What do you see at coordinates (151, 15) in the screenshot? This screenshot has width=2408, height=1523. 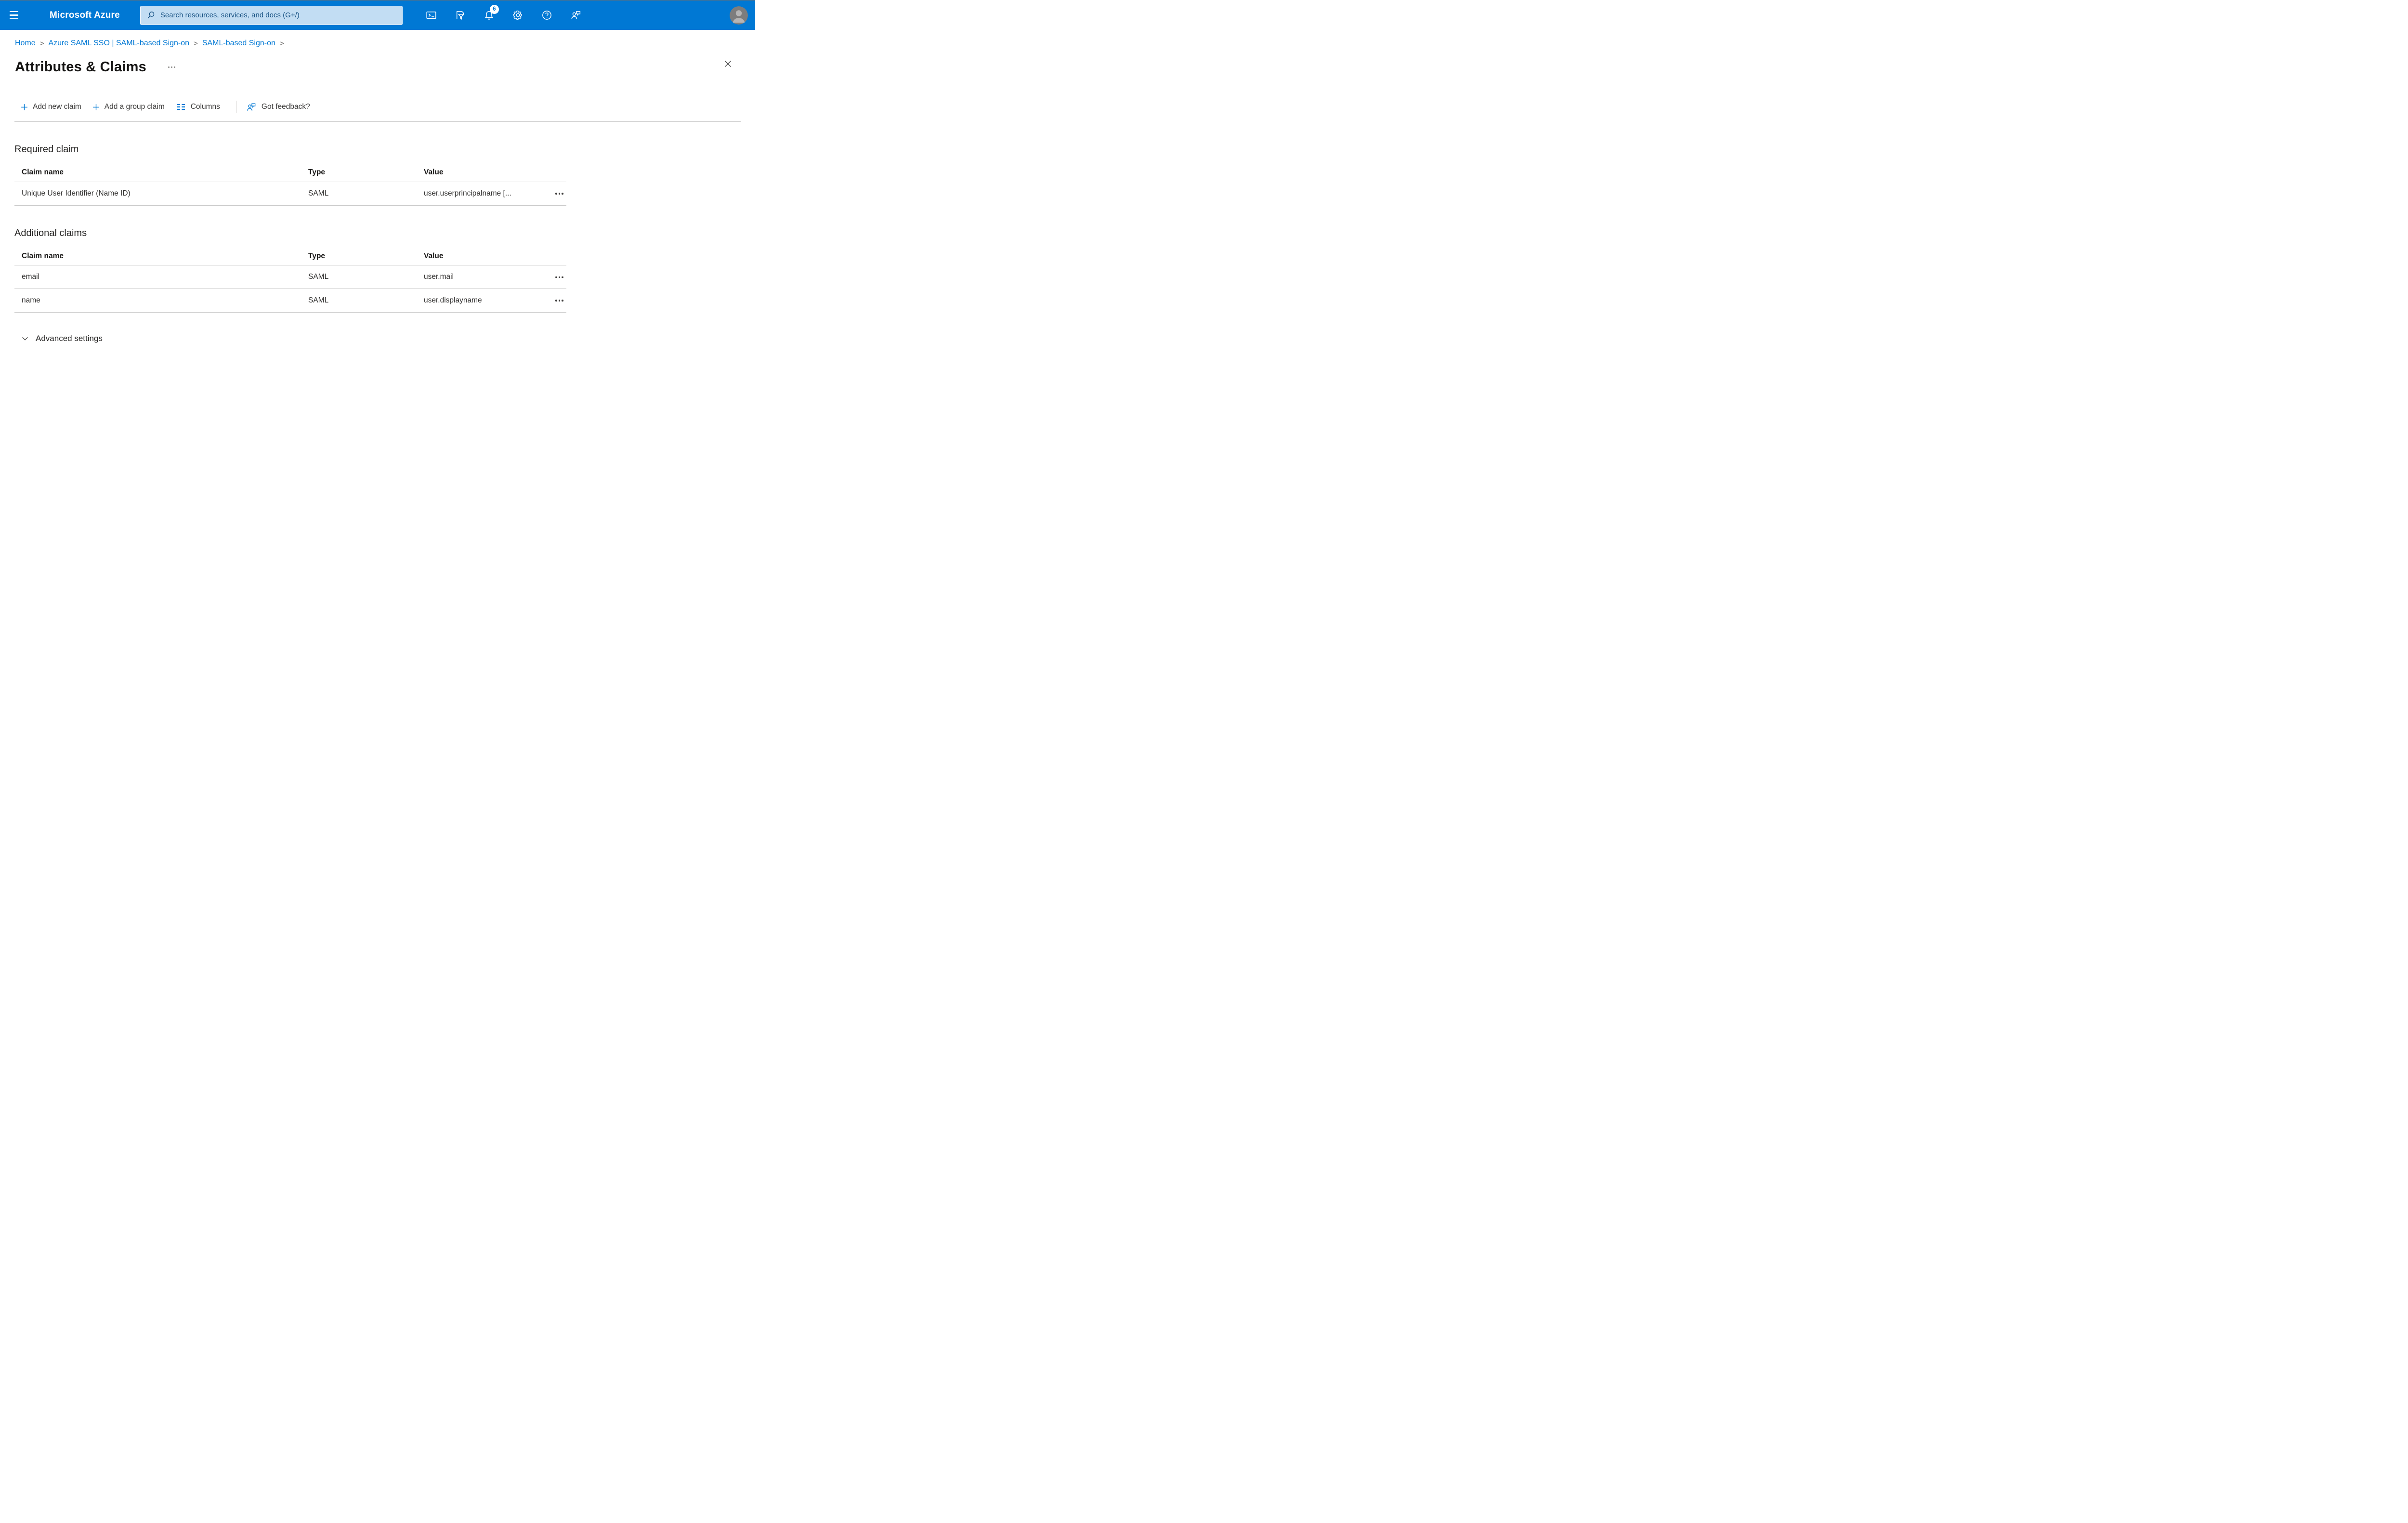 I see `search-icon` at bounding box center [151, 15].